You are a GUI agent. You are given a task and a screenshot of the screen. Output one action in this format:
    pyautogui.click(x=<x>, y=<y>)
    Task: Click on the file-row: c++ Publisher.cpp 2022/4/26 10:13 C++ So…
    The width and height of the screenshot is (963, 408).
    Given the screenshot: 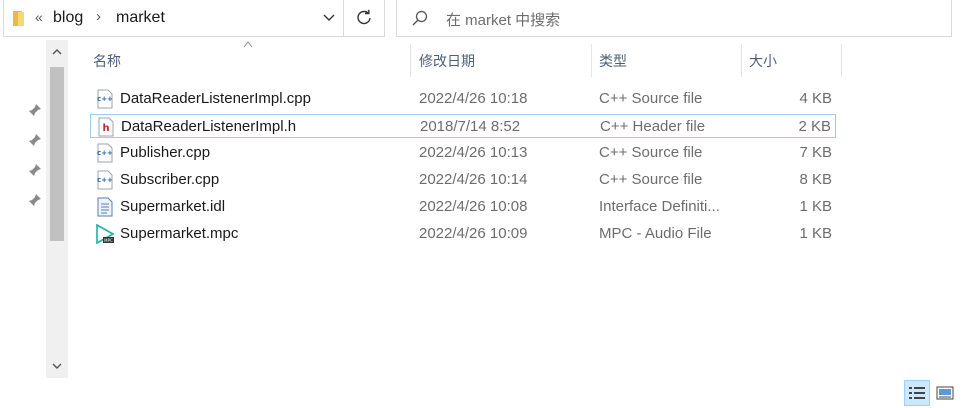 What is the action you would take?
    pyautogui.click(x=463, y=153)
    